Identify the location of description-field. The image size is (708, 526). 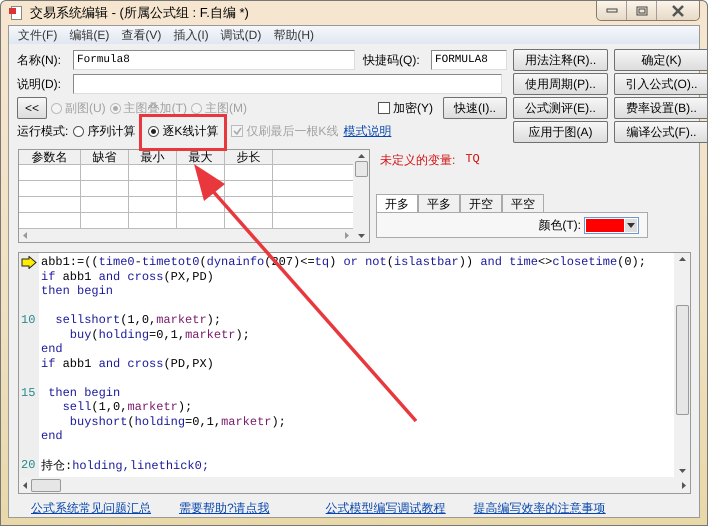
(287, 84).